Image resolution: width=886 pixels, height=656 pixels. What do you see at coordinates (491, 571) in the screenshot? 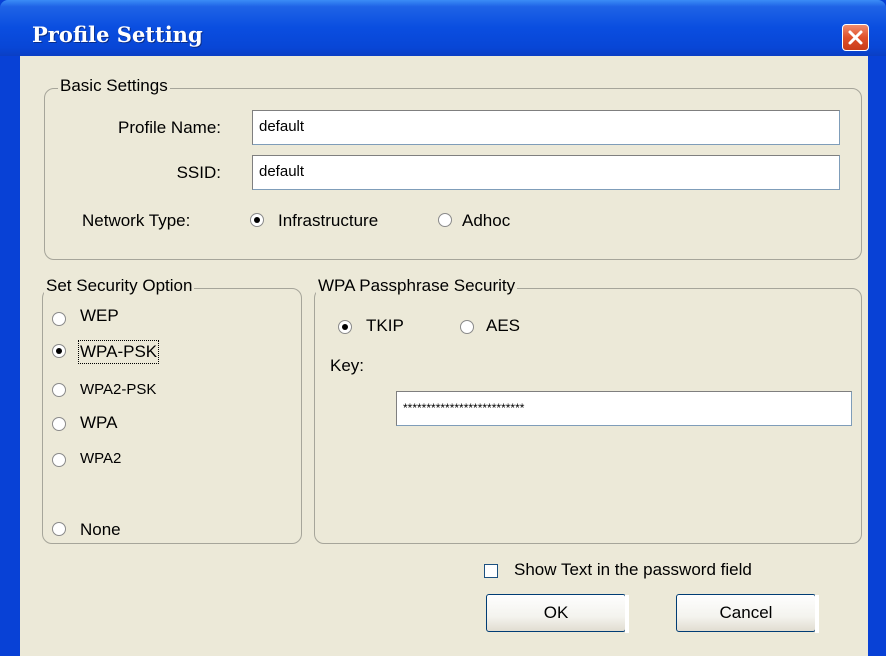
I see `show-text-checkbox` at bounding box center [491, 571].